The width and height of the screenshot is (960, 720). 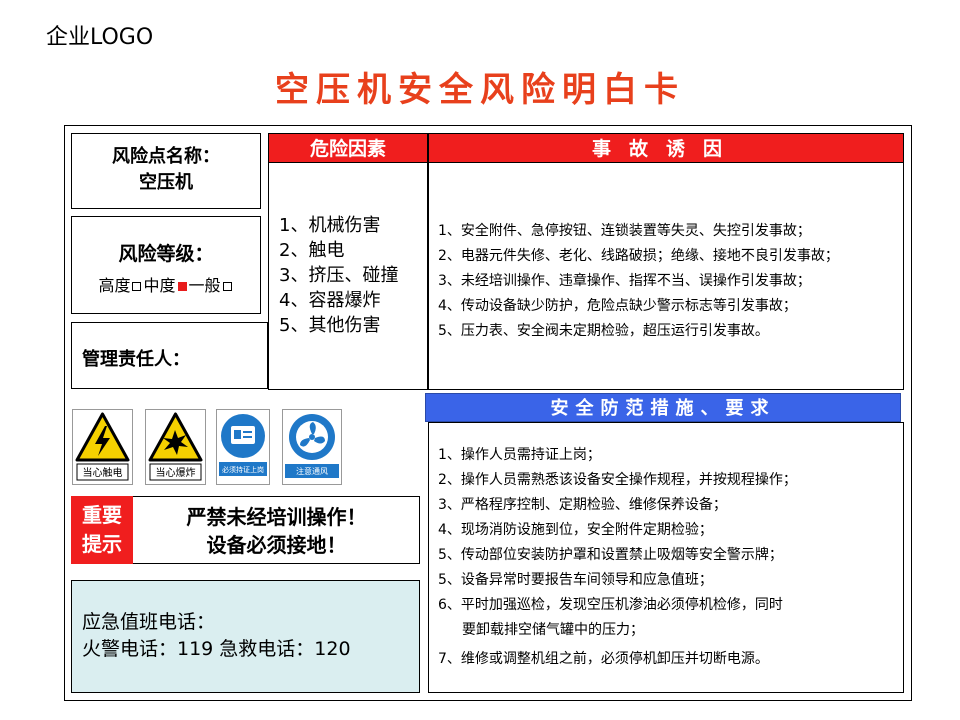 What do you see at coordinates (624, 281) in the screenshot?
I see `cause-item: 3、未经培训操作、违章操作、指挥不当、误操作引发事故；` at bounding box center [624, 281].